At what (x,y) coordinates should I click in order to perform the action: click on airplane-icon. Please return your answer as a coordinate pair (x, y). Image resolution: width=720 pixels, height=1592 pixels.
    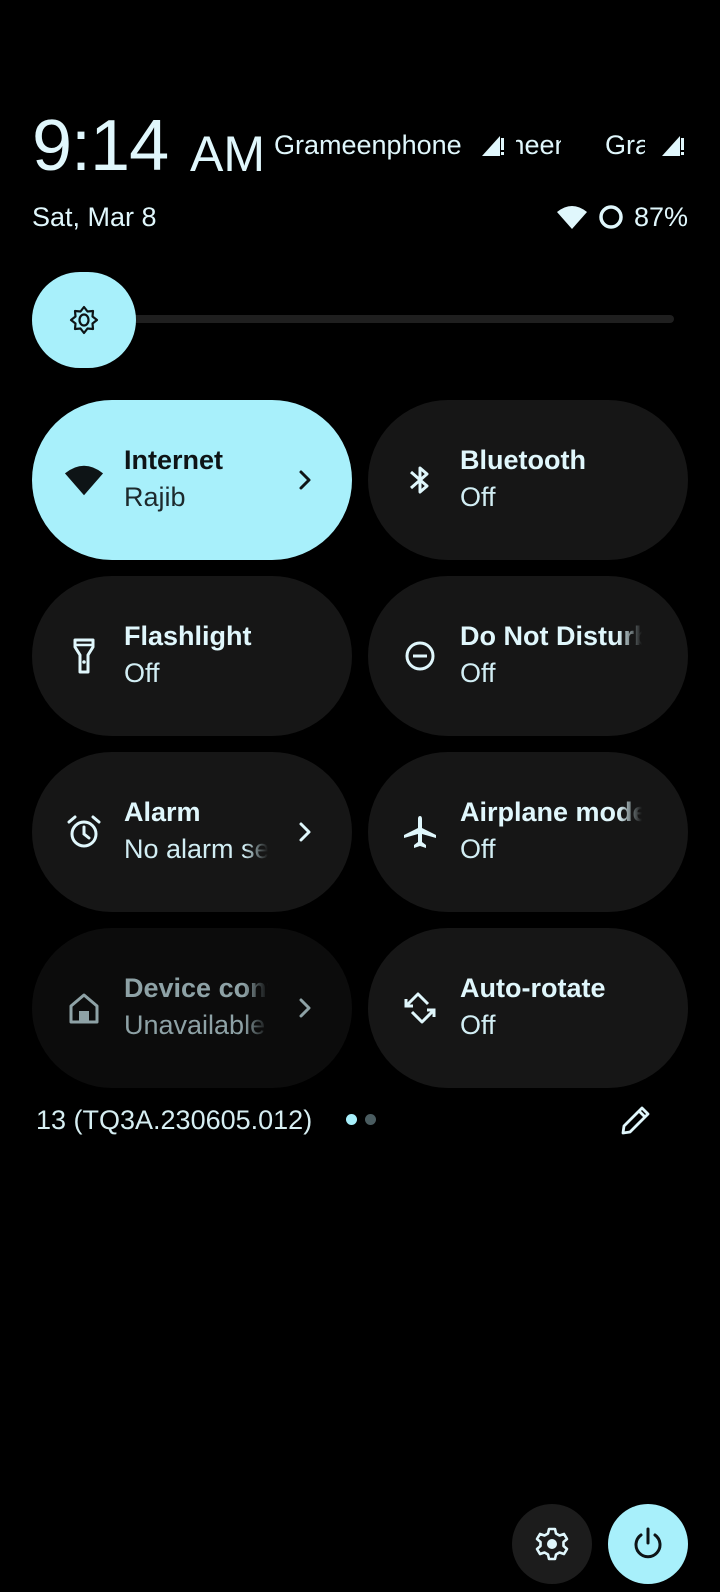
    Looking at the image, I should click on (420, 832).